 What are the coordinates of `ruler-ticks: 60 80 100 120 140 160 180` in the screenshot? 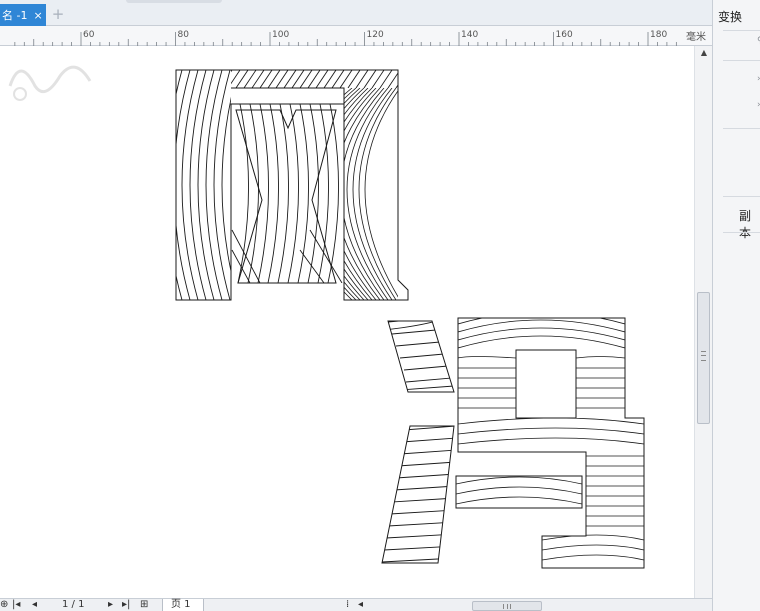 It's located at (345, 38).